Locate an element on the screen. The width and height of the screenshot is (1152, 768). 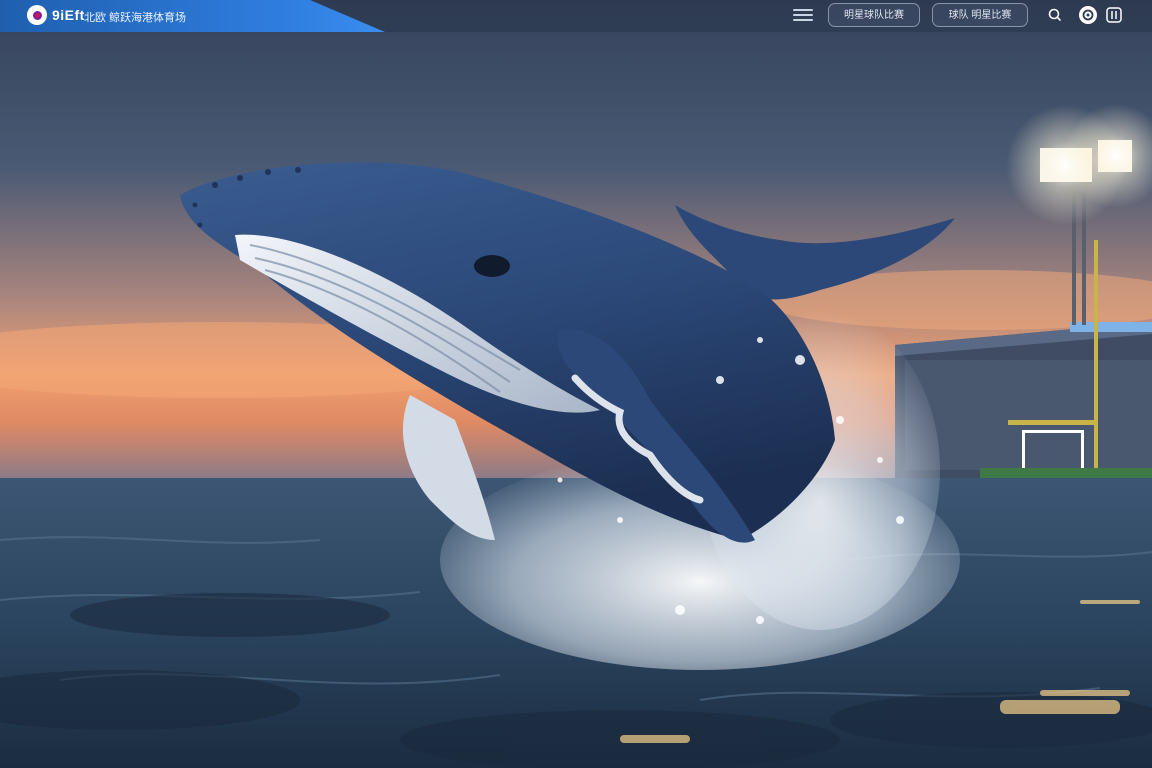
logo-mark is located at coordinates (37, 15).